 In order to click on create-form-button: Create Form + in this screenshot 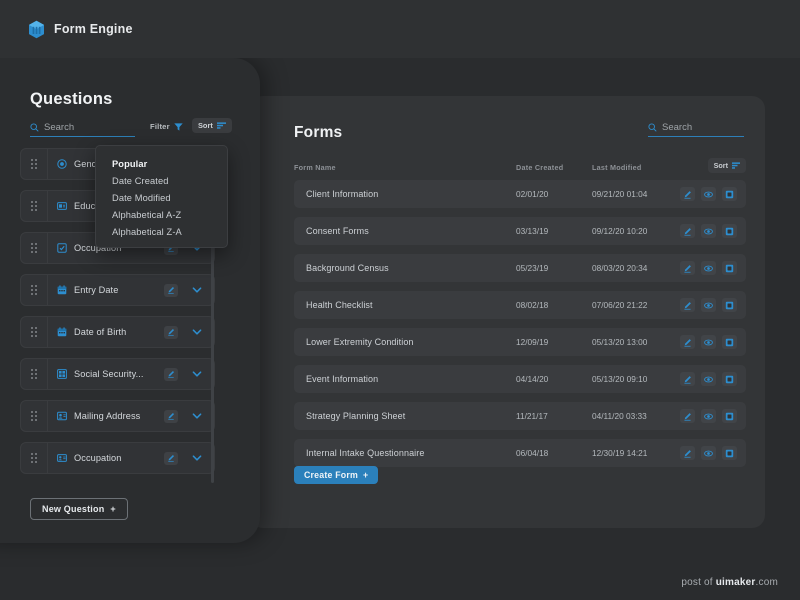, I will do `click(336, 475)`.